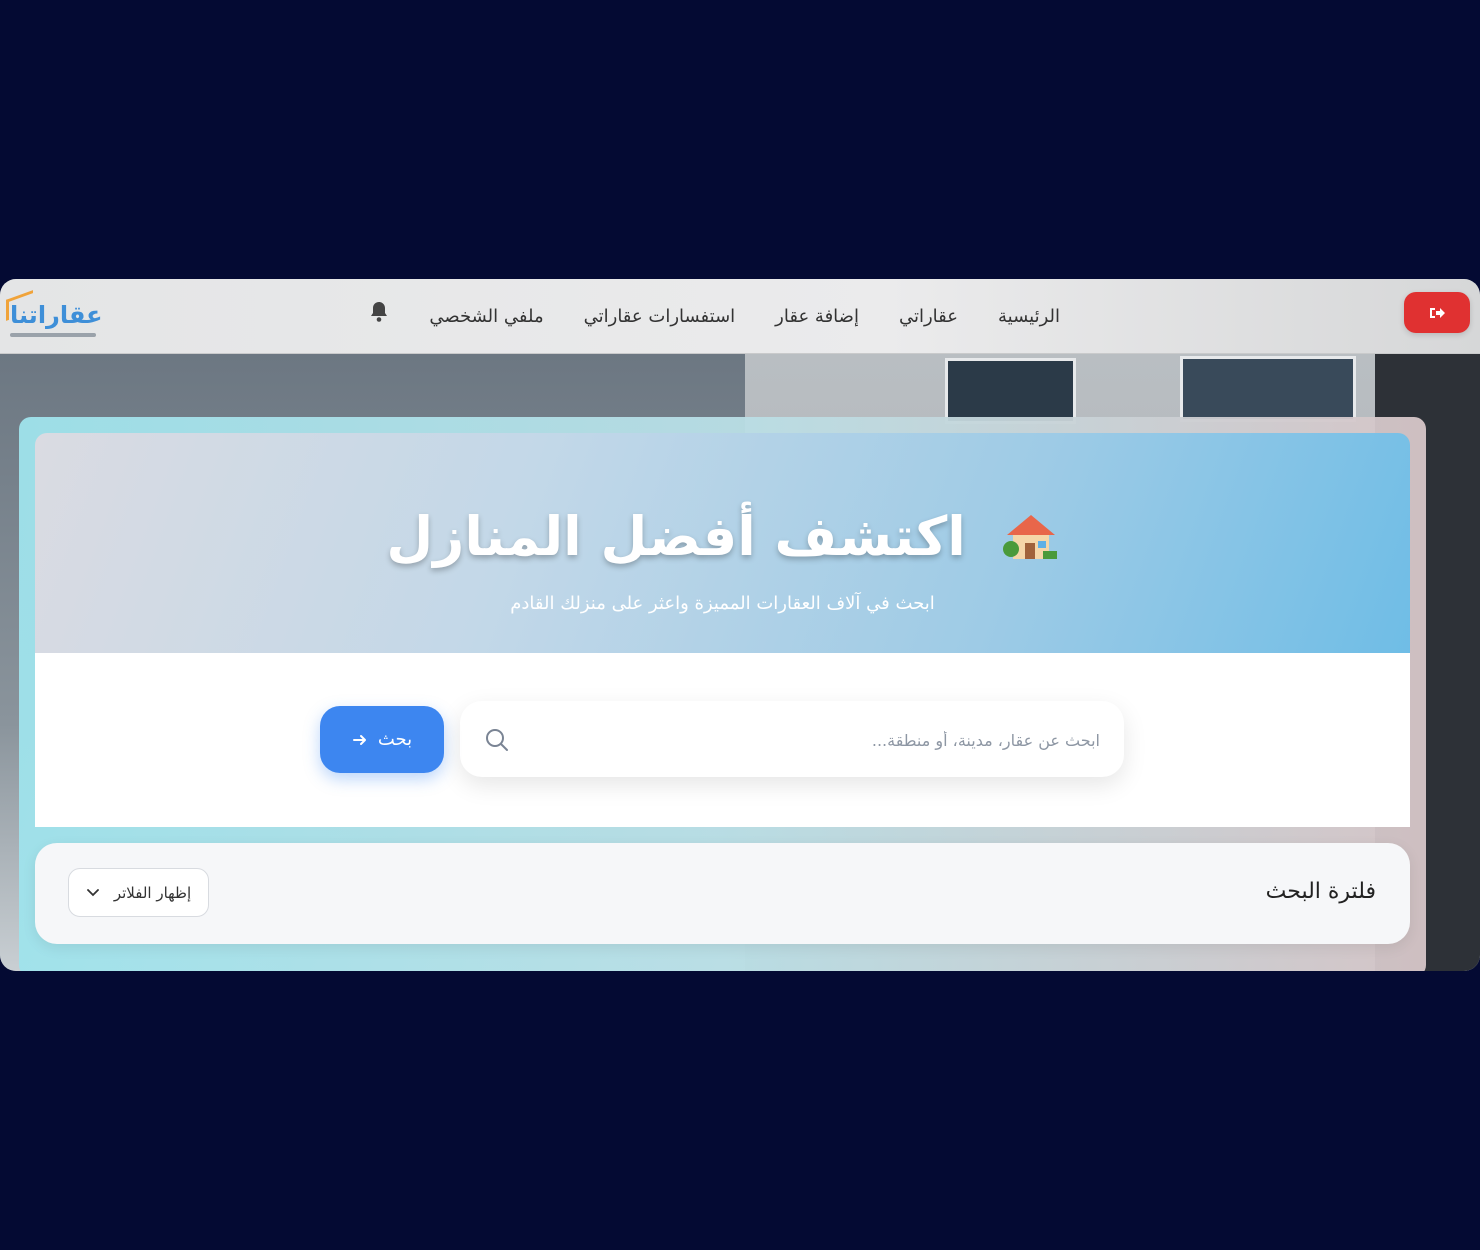 The image size is (1480, 1250). Describe the element at coordinates (497, 740) in the screenshot. I see `search-icon` at that location.